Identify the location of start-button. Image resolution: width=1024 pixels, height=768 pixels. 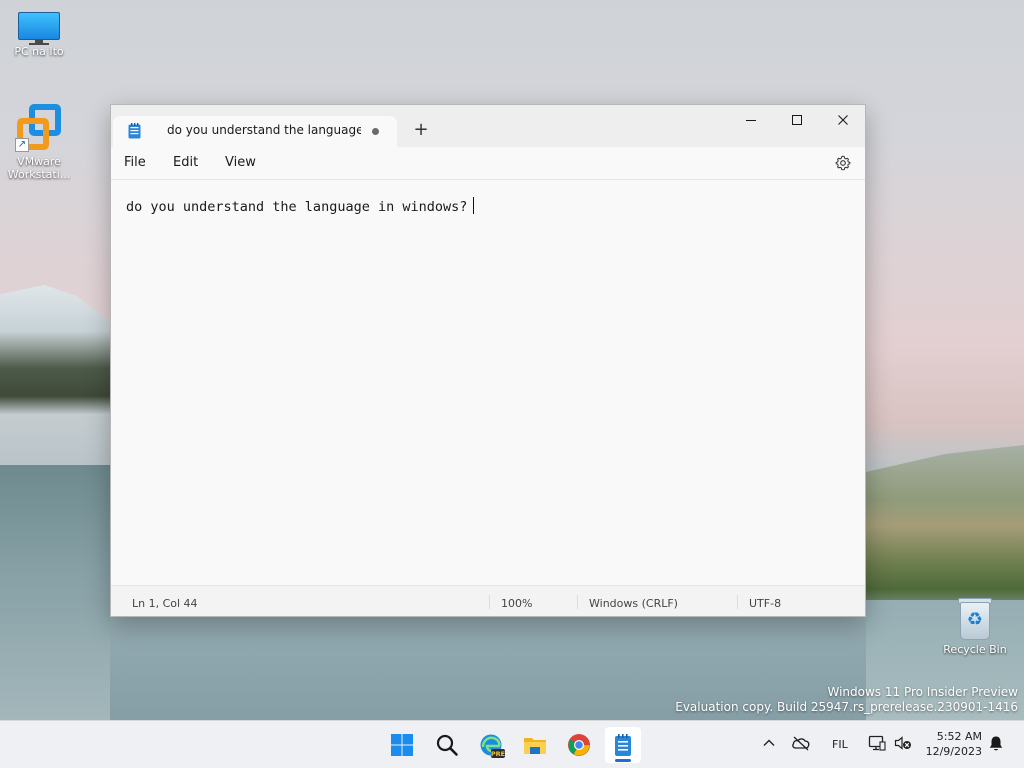
(402, 745).